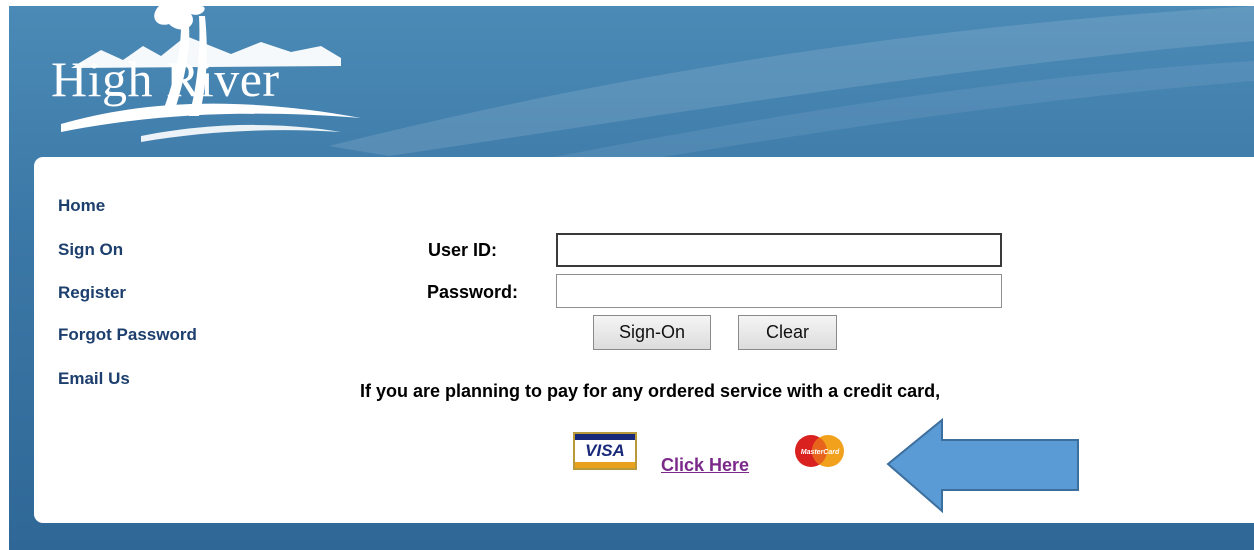 This screenshot has width=1254, height=550. I want to click on nav-forgot-password-link: Forgot Password, so click(127, 335).